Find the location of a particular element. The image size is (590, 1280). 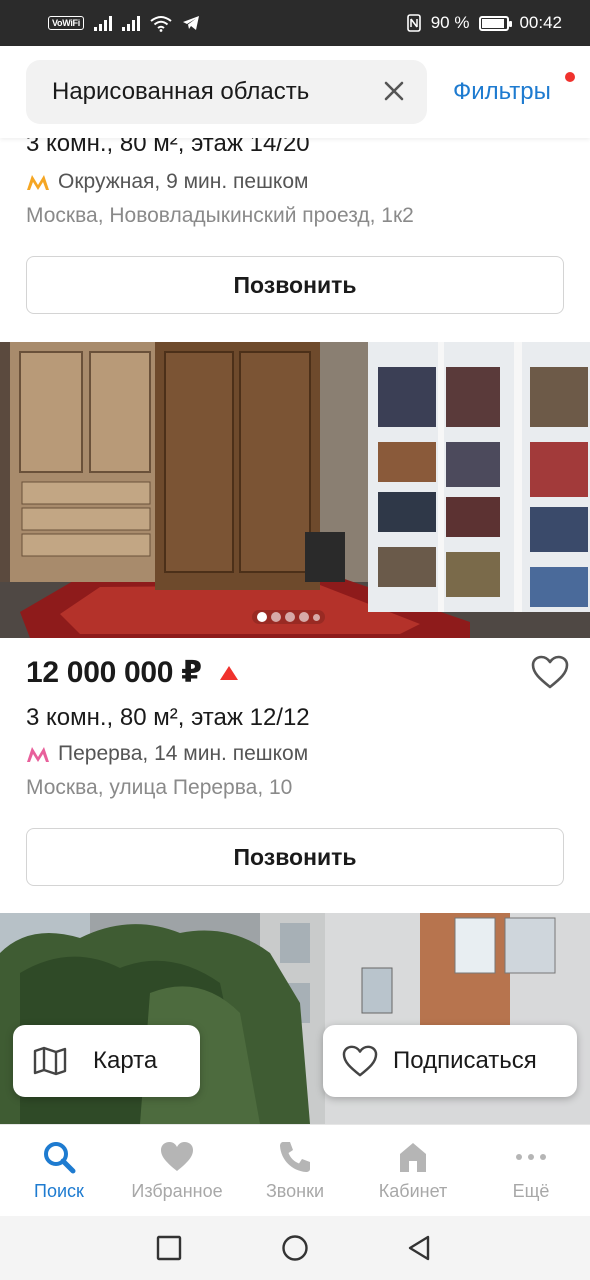

map-button-label: Карта is located at coordinates (125, 1060).